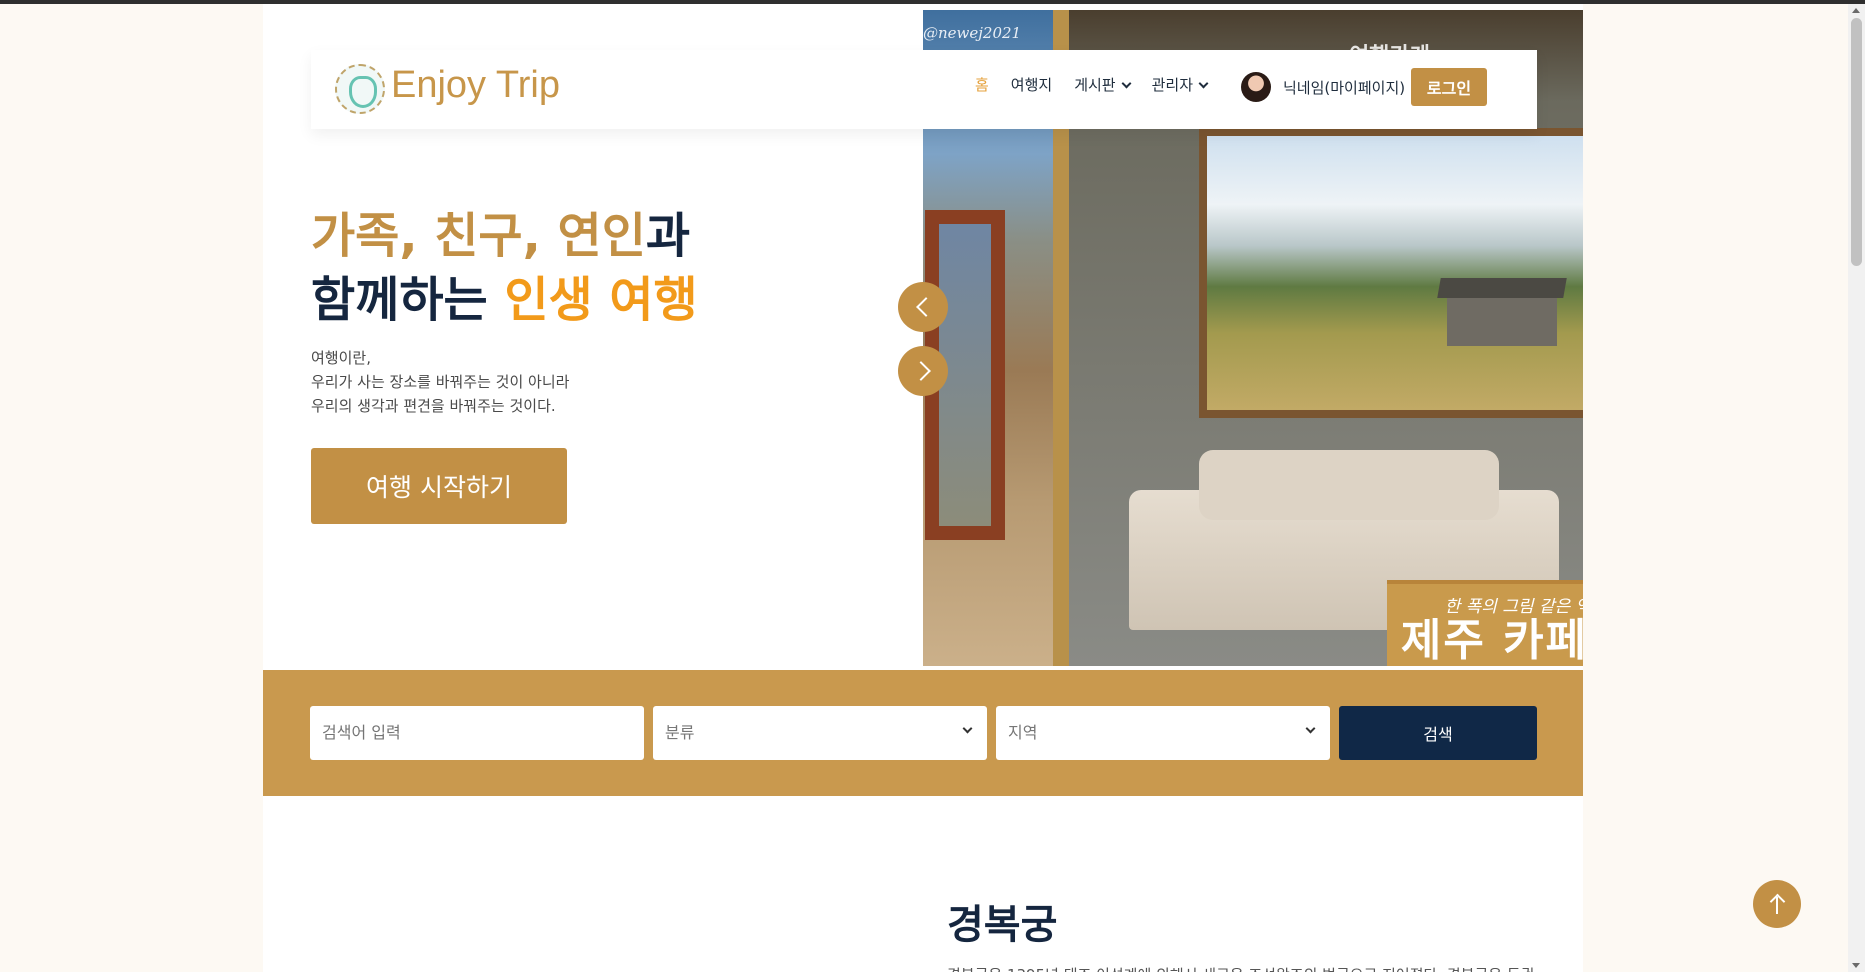 This screenshot has width=1865, height=972. Describe the element at coordinates (1491, 640) in the screenshot. I see `banner-title: 제주 카페동백` at that location.